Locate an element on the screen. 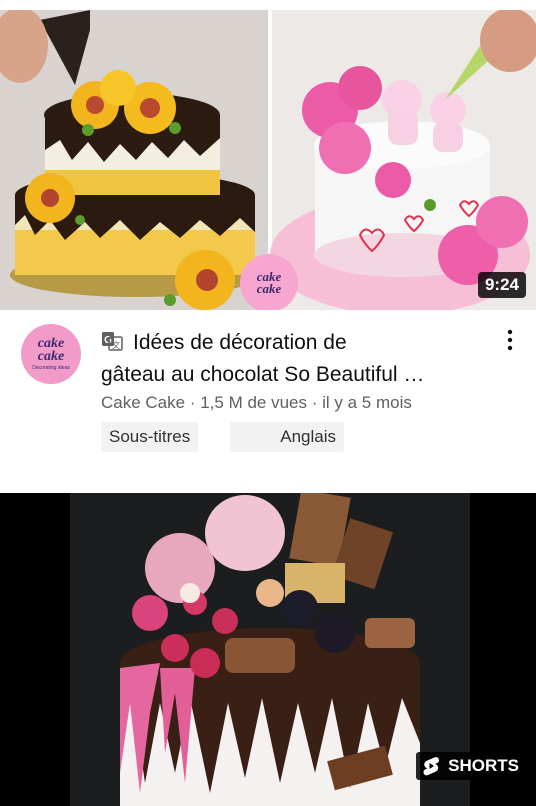 The image size is (536, 806). subtitles-badge: Sous-titres is located at coordinates (150, 437).